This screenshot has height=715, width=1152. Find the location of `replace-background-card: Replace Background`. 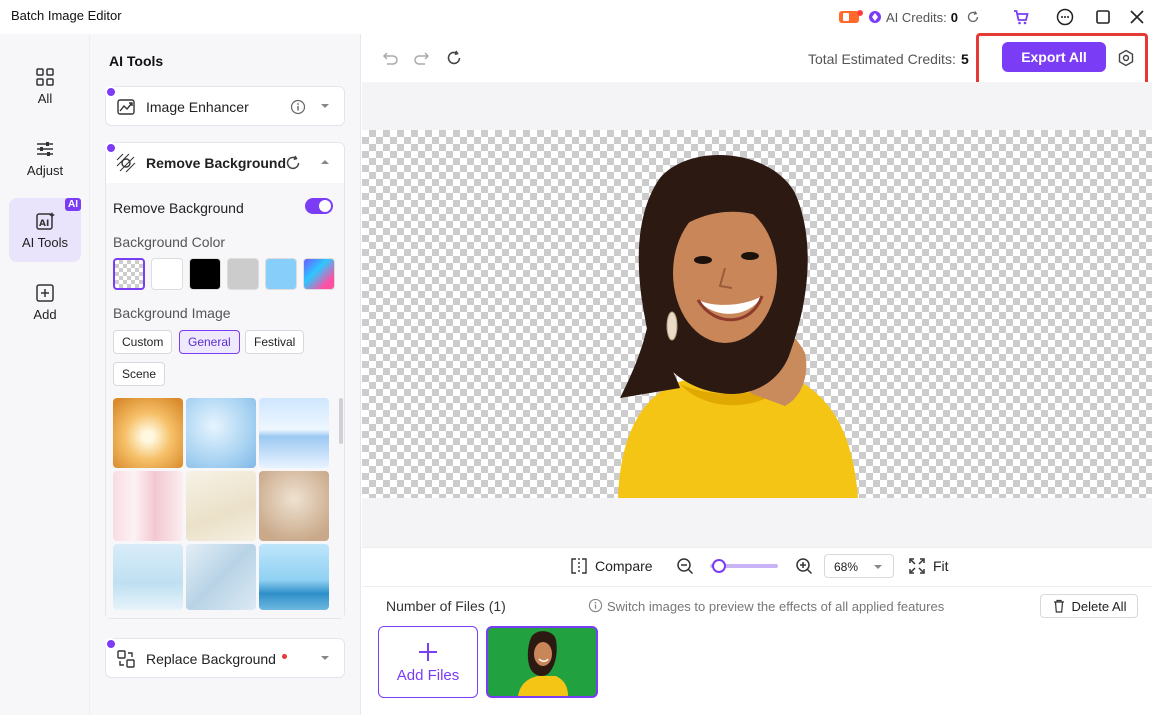

replace-background-card: Replace Background is located at coordinates (225, 658).